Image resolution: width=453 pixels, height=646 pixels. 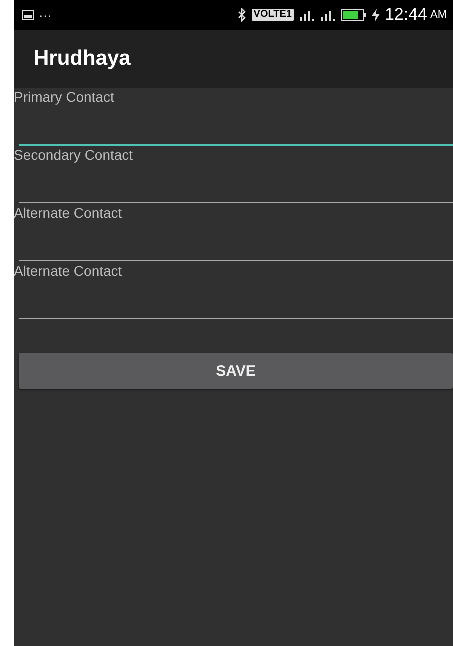 What do you see at coordinates (376, 15) in the screenshot?
I see `charging-icon` at bounding box center [376, 15].